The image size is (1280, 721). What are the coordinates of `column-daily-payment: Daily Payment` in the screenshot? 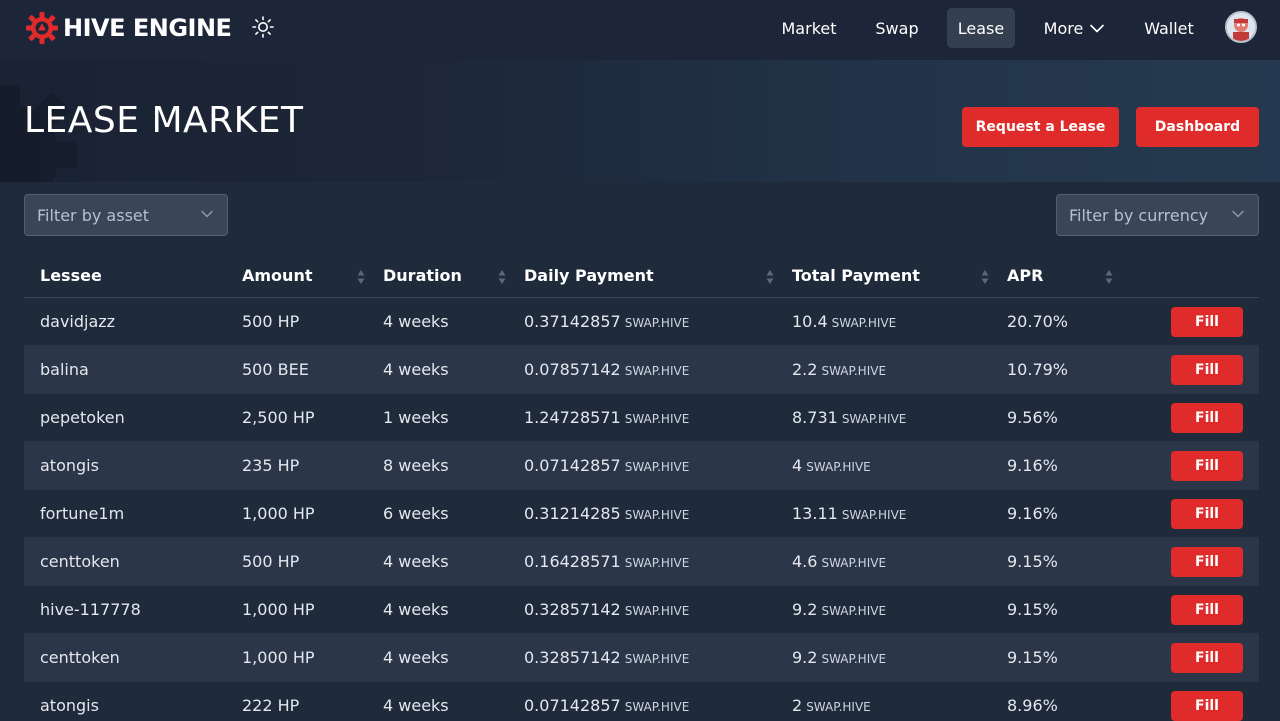 It's located at (589, 275).